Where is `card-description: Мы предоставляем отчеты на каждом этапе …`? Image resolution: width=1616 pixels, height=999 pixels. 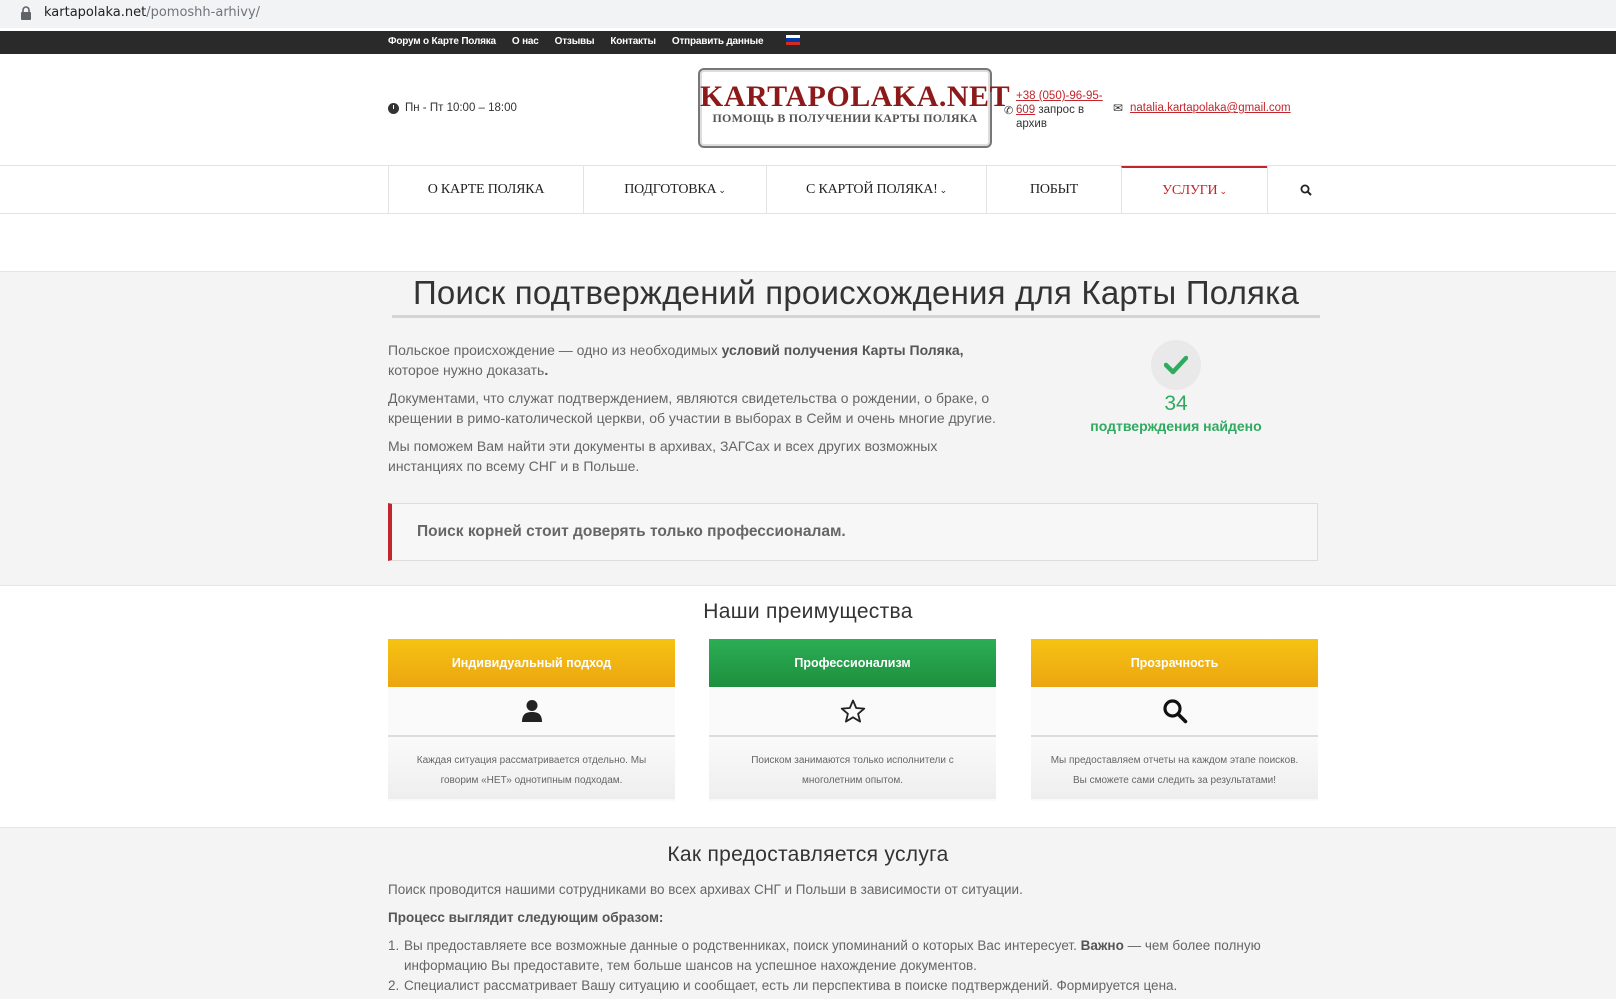 card-description: Мы предоставляем отчеты на каждом этапе … is located at coordinates (1174, 768).